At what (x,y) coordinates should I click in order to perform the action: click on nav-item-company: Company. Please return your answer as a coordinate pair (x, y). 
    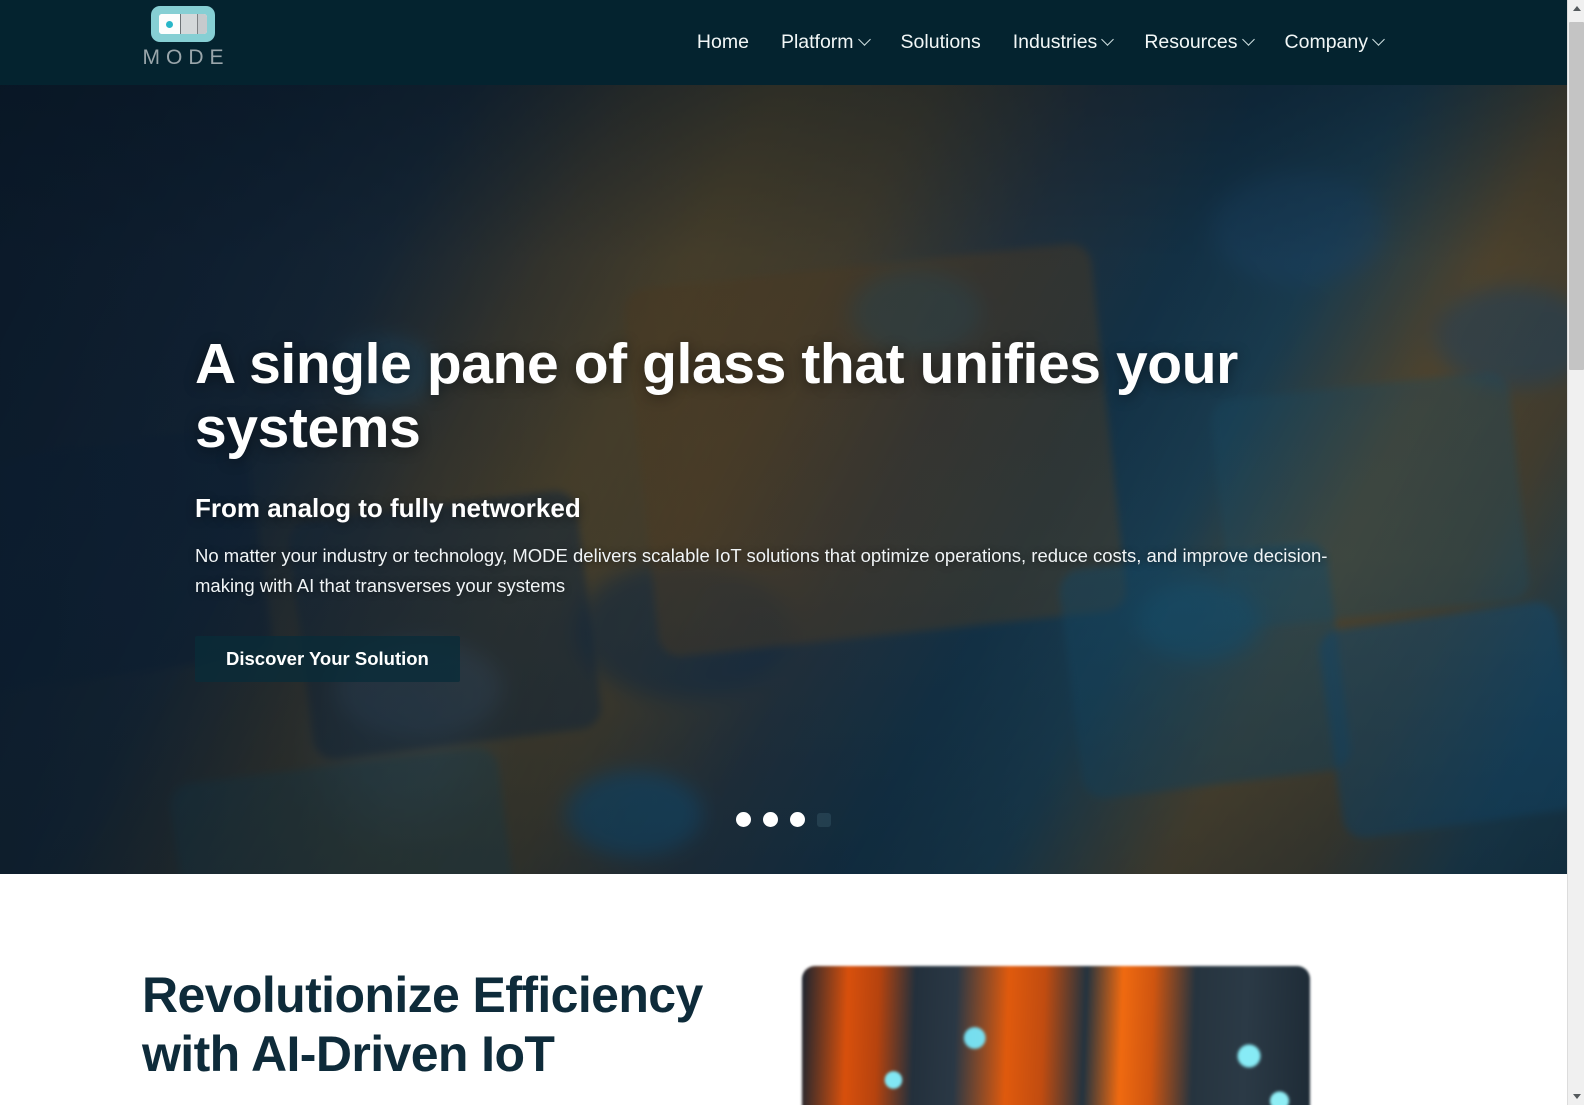
    Looking at the image, I should click on (1334, 42).